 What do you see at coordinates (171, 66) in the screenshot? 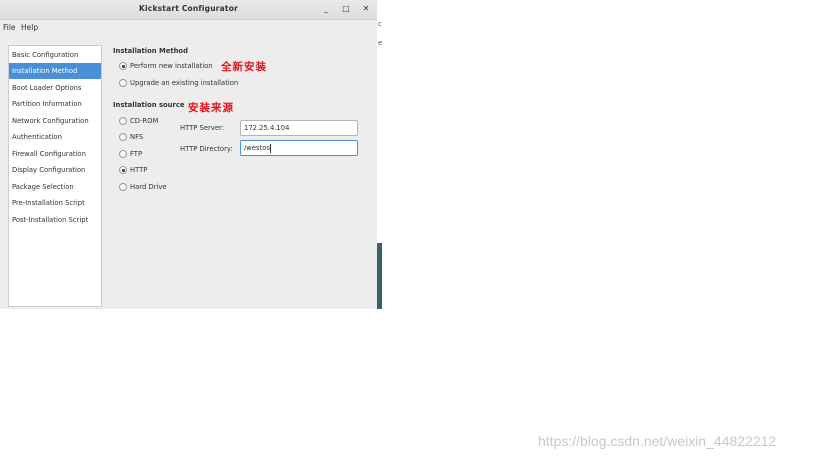
I see `radio-label-perform-new-installation: Perform new installation` at bounding box center [171, 66].